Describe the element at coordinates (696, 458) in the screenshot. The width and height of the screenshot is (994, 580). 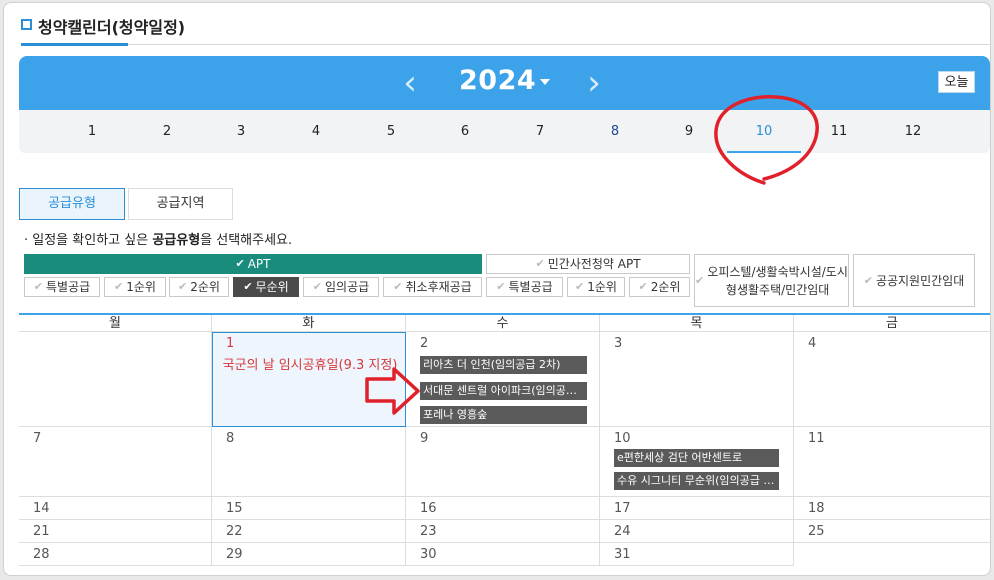
I see `event-item: e편한세상 검단 어반센트로` at that location.